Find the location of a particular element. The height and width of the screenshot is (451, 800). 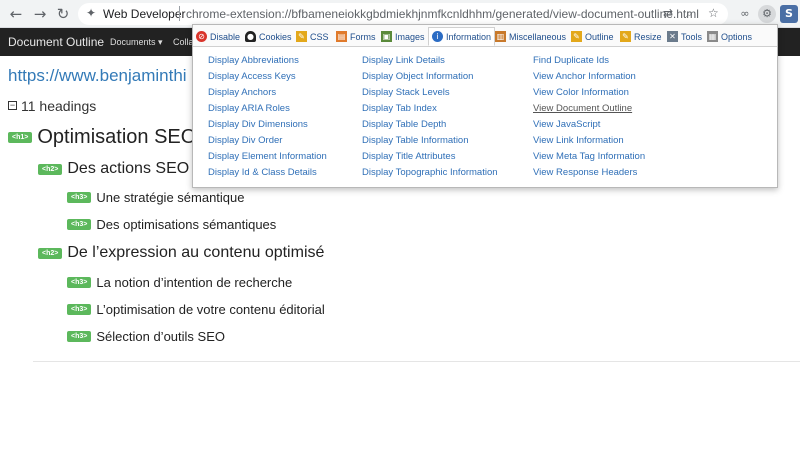

css-pencil-icon: ✎ is located at coordinates (301, 36).